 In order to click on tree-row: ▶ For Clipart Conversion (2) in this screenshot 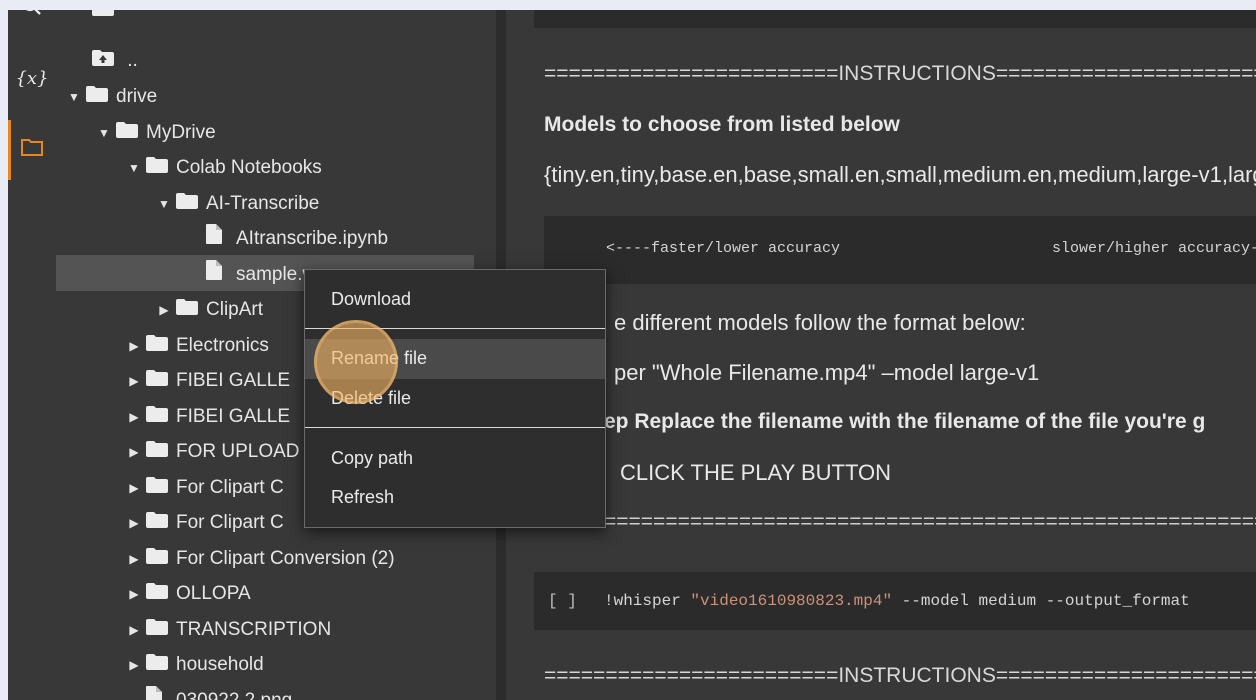, I will do `click(258, 559)`.